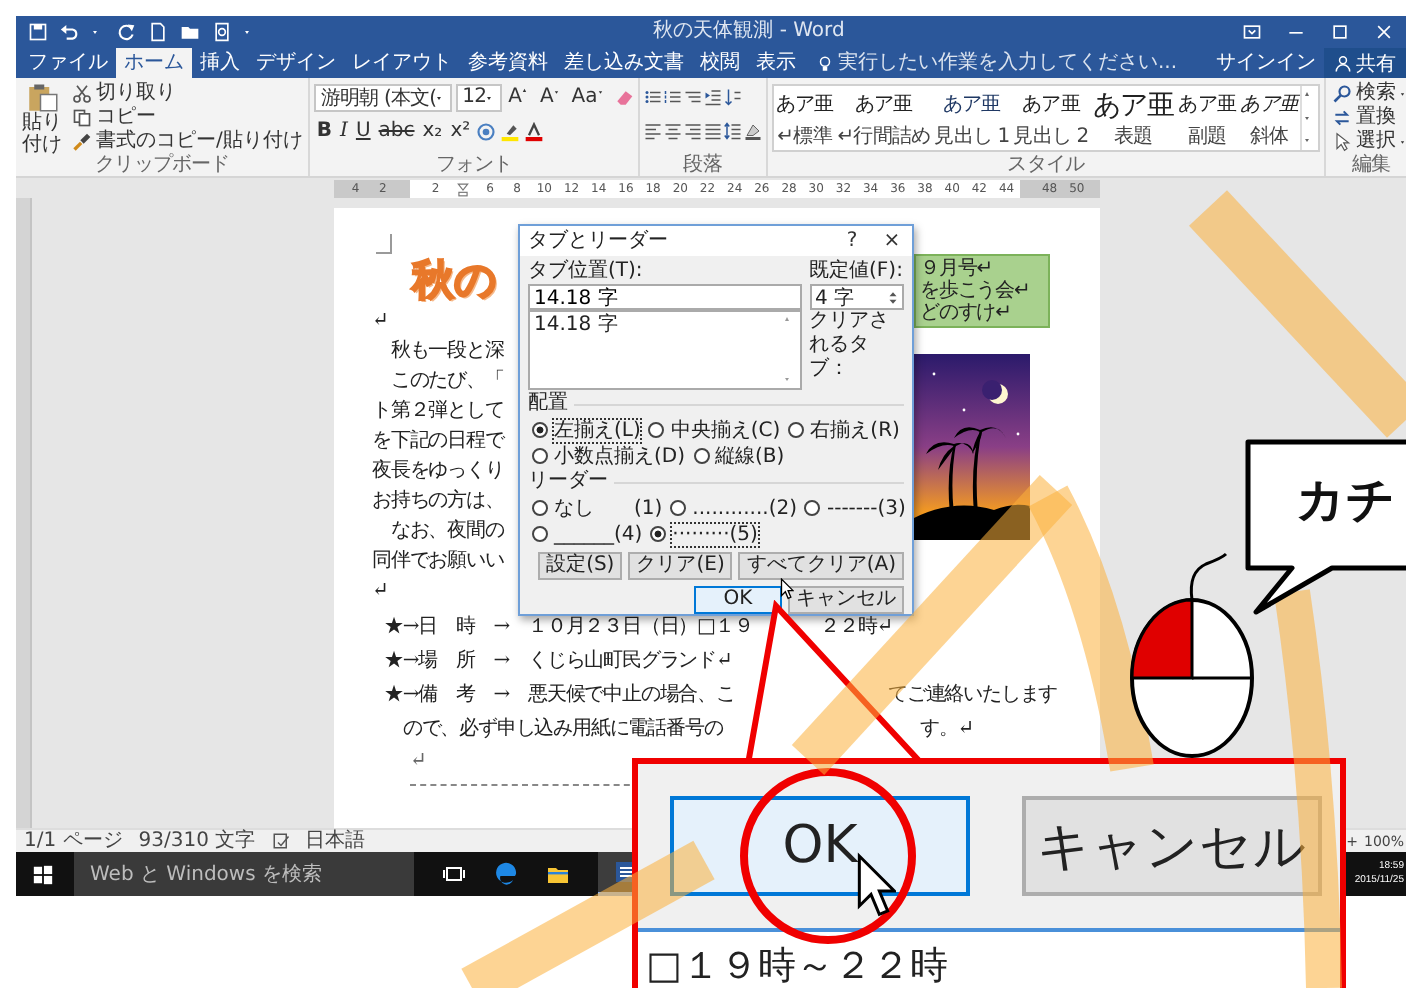  What do you see at coordinates (460, 131) in the screenshot?
I see `format-button: x²` at bounding box center [460, 131].